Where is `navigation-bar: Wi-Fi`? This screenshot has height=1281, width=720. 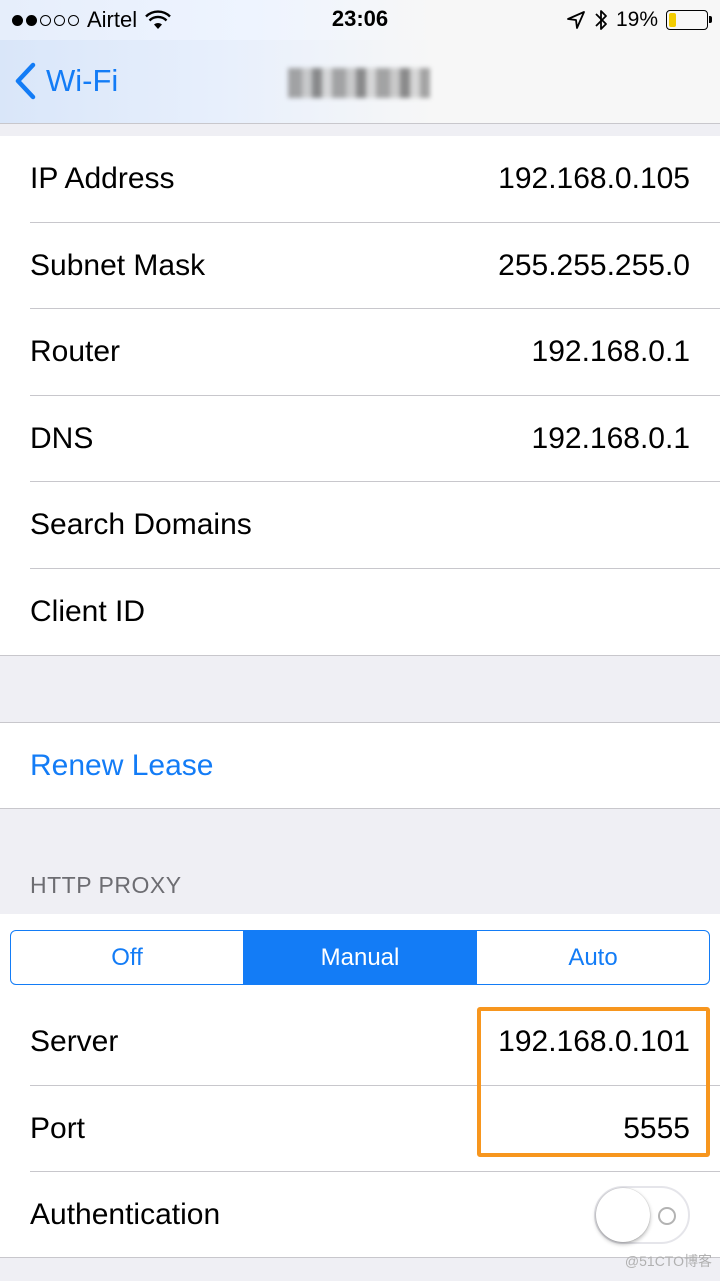
navigation-bar: Wi-Fi is located at coordinates (360, 82).